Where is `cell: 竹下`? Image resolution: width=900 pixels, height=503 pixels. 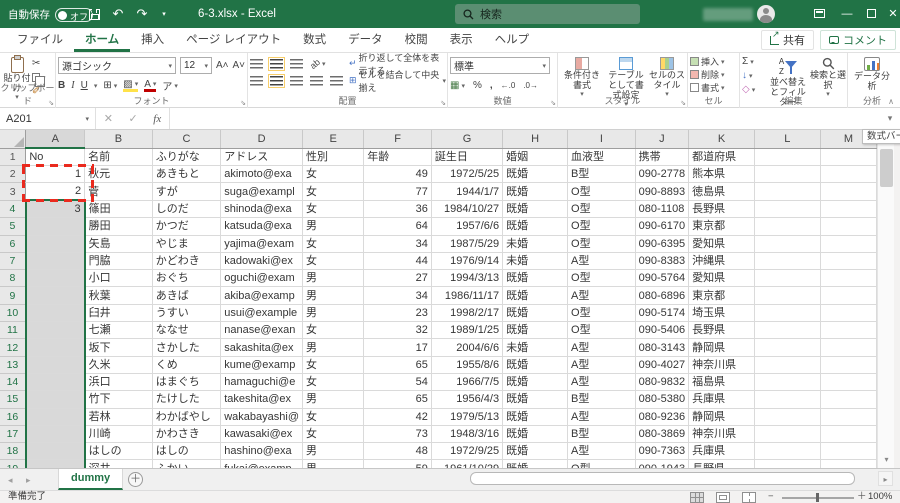
cell: 竹下 is located at coordinates (118, 399).